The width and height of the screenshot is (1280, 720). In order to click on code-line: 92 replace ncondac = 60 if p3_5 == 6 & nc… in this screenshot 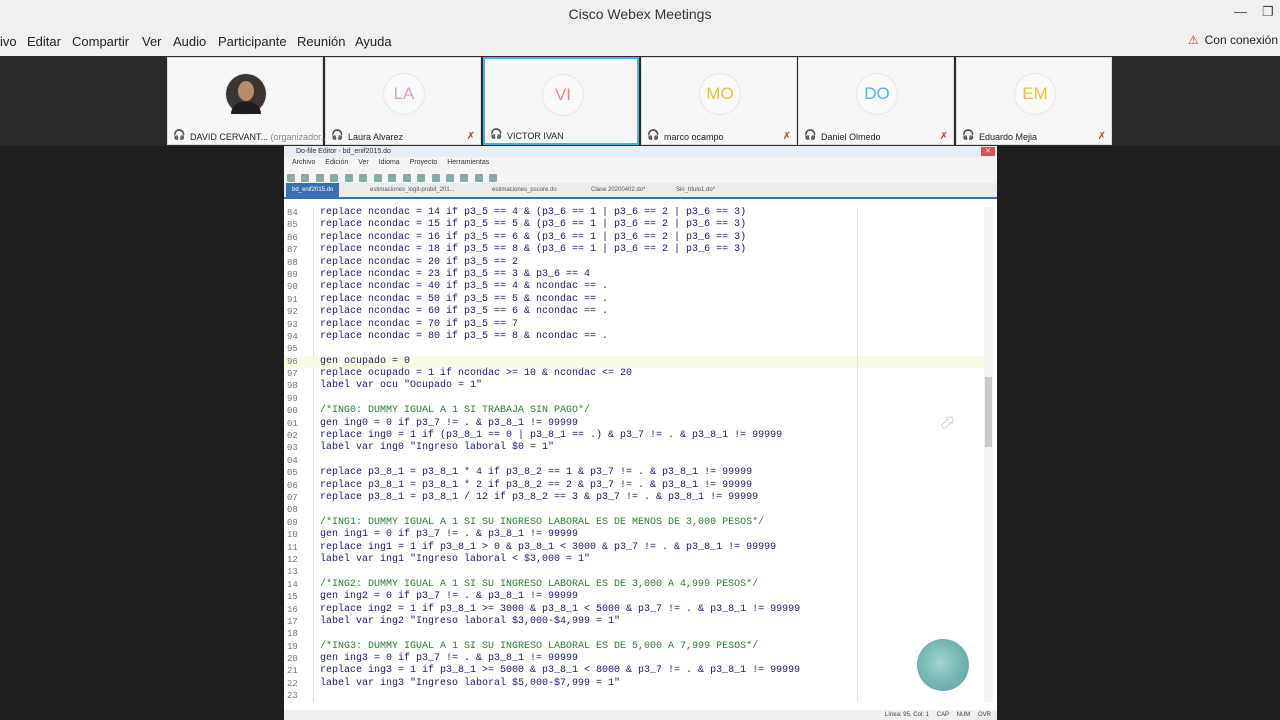, I will do `click(634, 312)`.